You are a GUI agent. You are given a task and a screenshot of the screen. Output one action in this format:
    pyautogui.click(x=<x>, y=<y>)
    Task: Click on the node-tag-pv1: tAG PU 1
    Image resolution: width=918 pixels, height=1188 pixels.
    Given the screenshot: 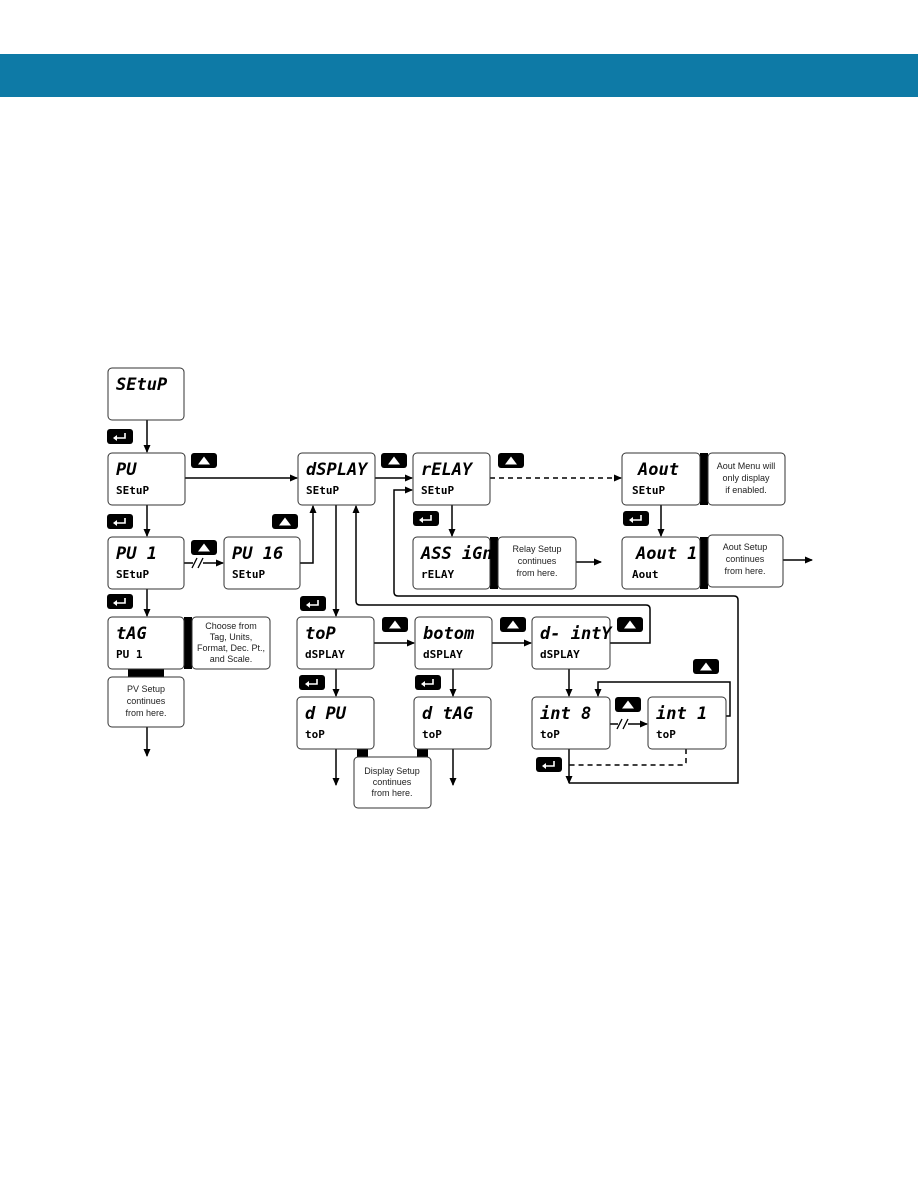 What is the action you would take?
    pyautogui.click(x=146, y=643)
    